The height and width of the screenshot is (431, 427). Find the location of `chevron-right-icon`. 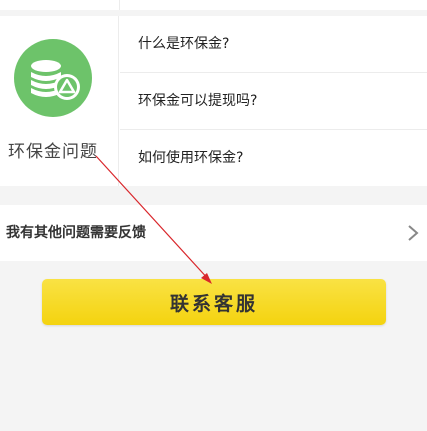

chevron-right-icon is located at coordinates (413, 233).